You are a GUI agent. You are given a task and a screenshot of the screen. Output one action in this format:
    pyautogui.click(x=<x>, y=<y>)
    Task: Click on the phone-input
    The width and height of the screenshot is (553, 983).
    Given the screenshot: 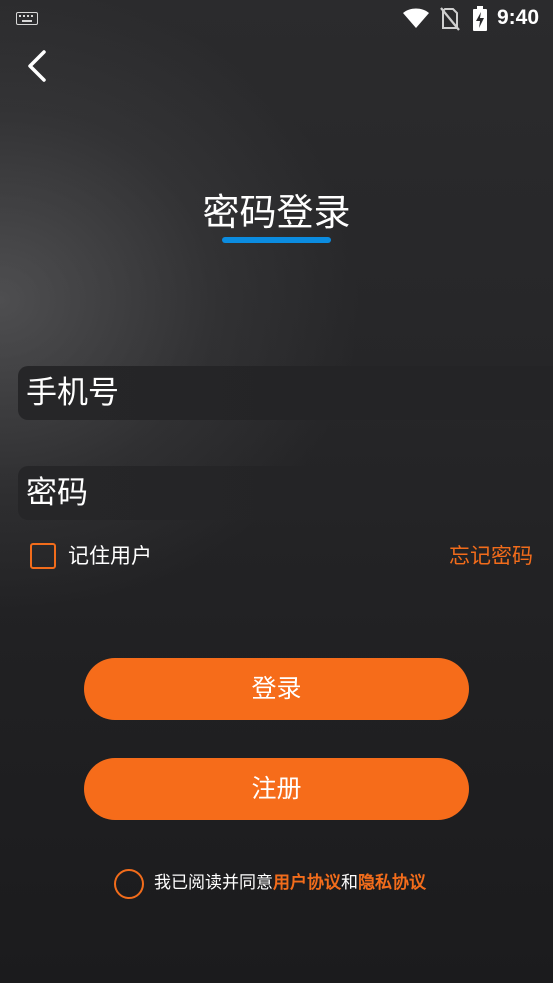 What is the action you would take?
    pyautogui.click(x=285, y=393)
    